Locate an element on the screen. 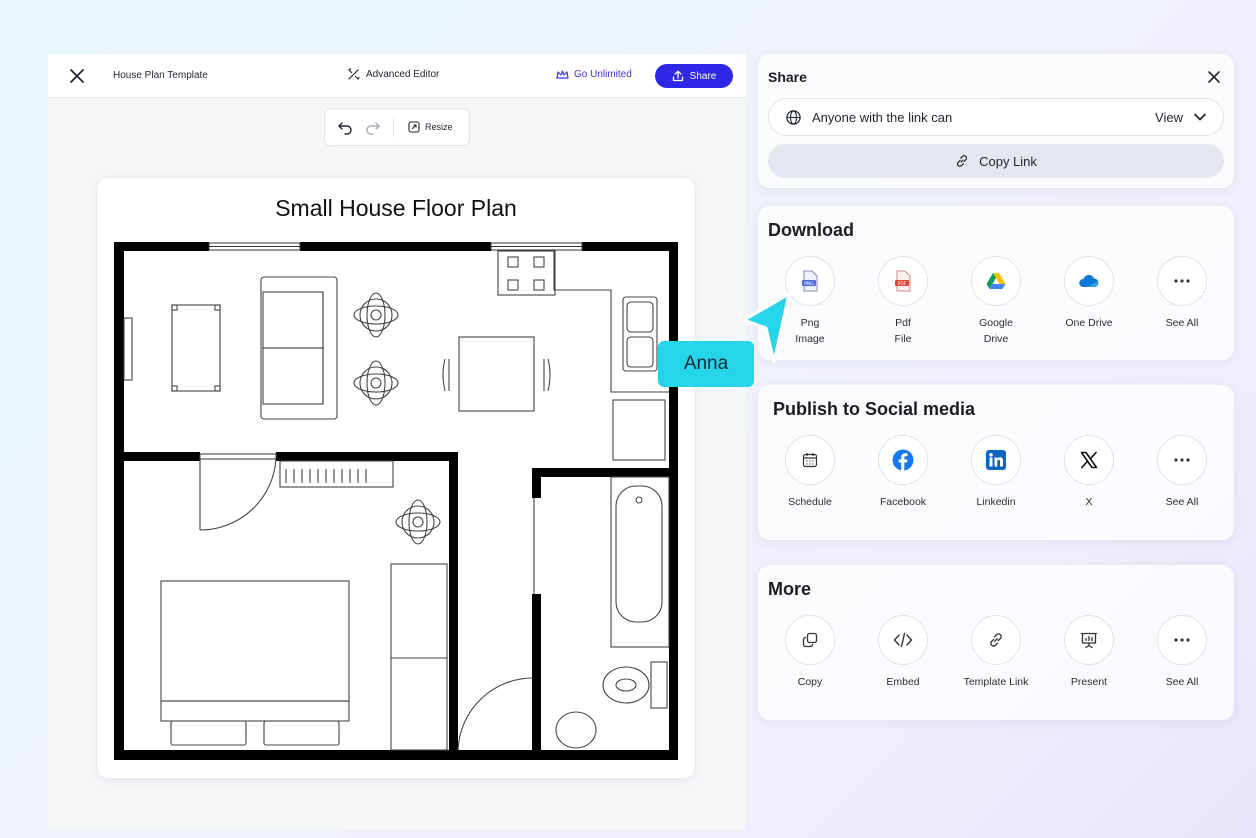 The width and height of the screenshot is (1256, 838). tools-icon is located at coordinates (354, 74).